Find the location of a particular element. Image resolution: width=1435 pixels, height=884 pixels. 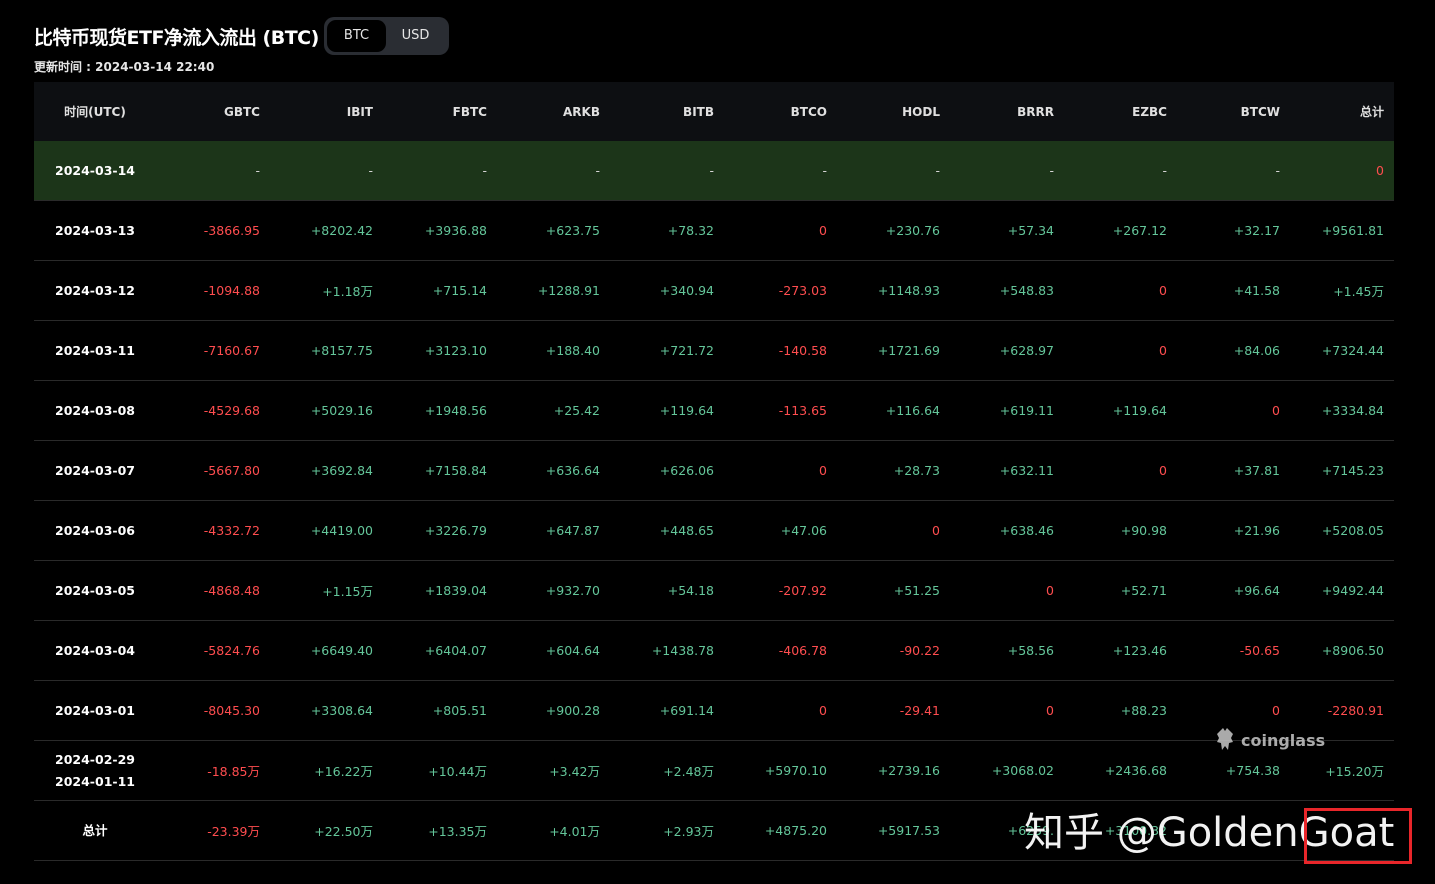

cell-总计: +3334.84 is located at coordinates (1352, 410).